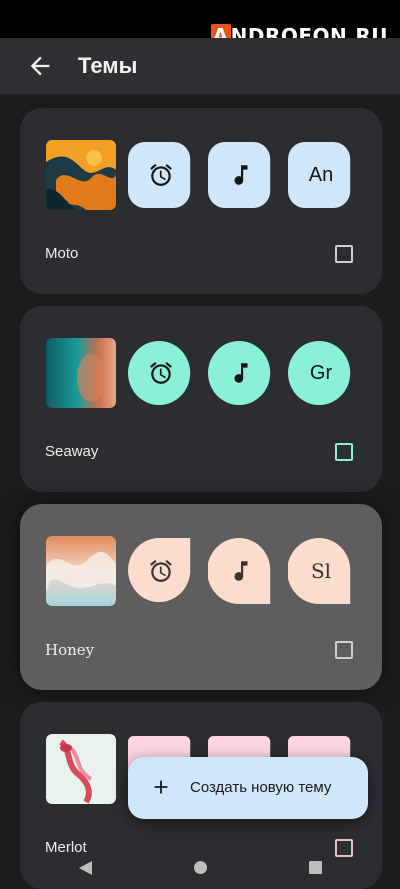  Describe the element at coordinates (161, 787) in the screenshot. I see `plus-icon` at that location.